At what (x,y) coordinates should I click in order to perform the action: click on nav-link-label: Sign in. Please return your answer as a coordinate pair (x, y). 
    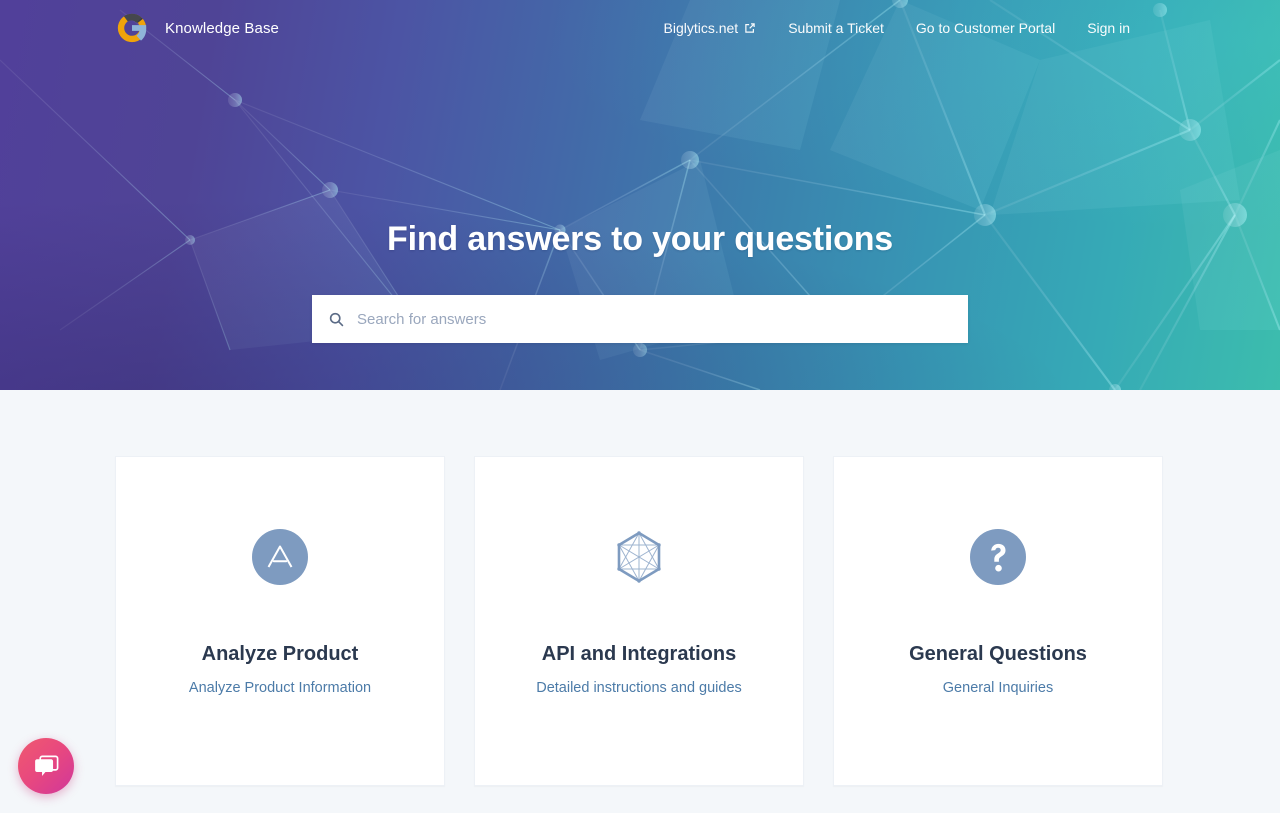
    Looking at the image, I should click on (1108, 28).